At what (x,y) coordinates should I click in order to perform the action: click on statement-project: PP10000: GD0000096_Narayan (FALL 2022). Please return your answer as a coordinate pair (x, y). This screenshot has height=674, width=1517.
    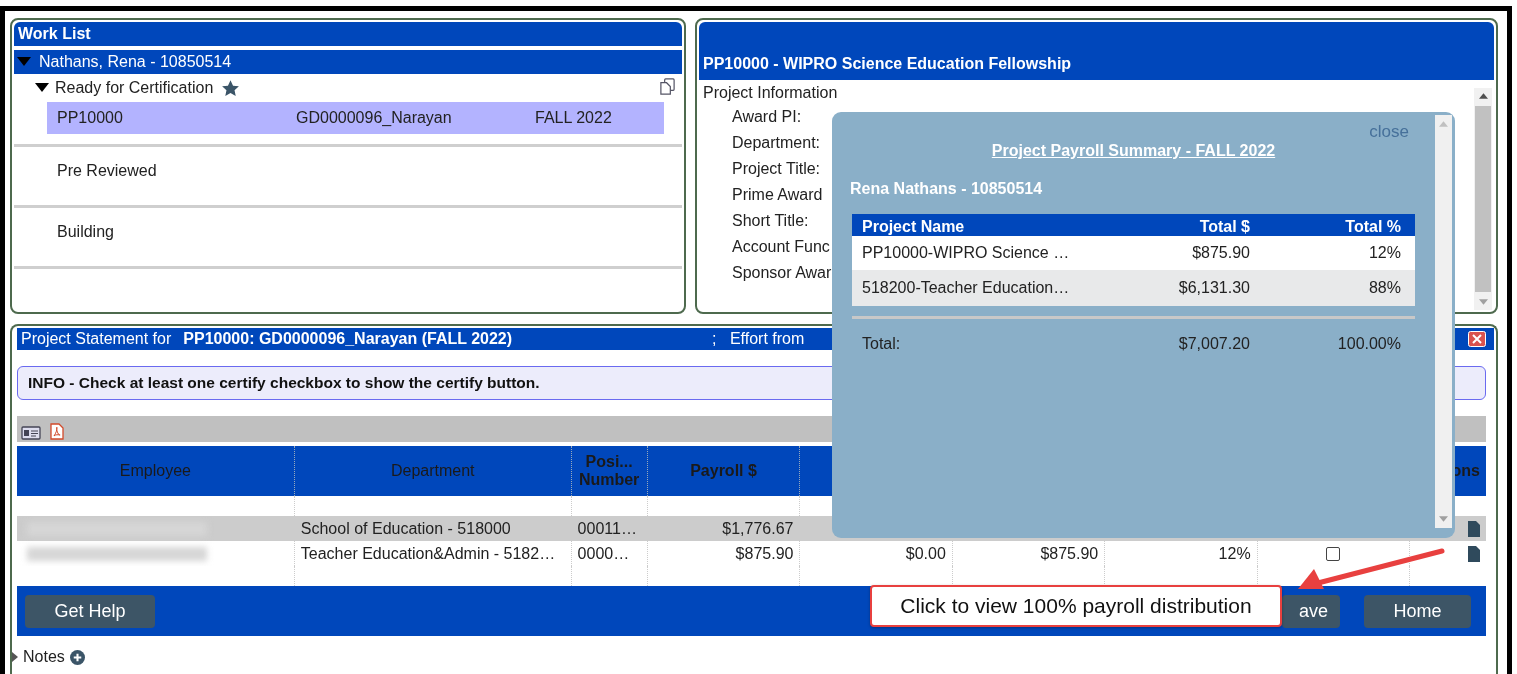
    Looking at the image, I should click on (348, 339).